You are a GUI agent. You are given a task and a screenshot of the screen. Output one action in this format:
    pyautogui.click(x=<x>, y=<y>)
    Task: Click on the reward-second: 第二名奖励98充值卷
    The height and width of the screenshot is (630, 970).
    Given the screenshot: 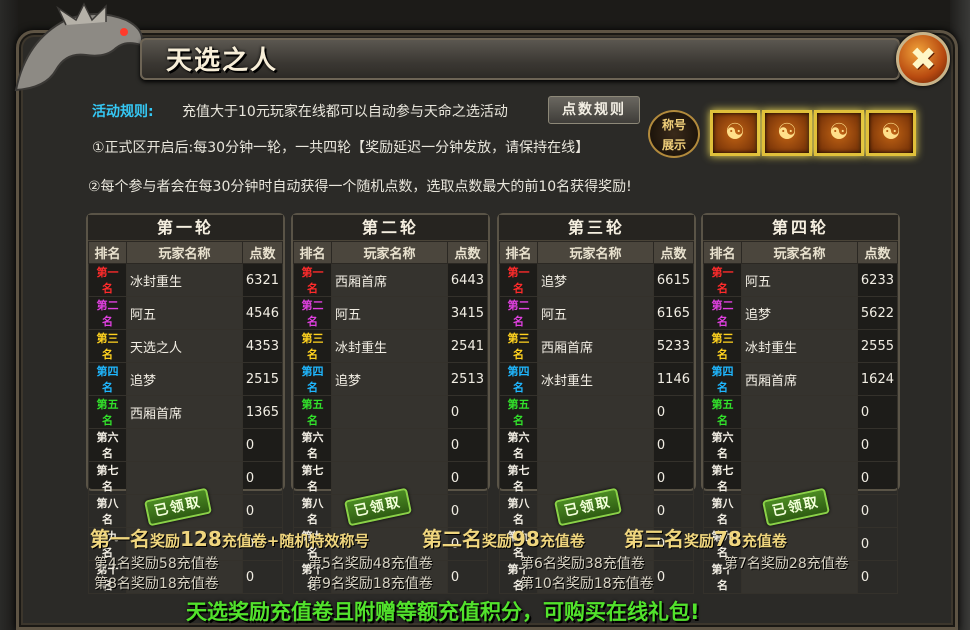 What is the action you would take?
    pyautogui.click(x=503, y=537)
    